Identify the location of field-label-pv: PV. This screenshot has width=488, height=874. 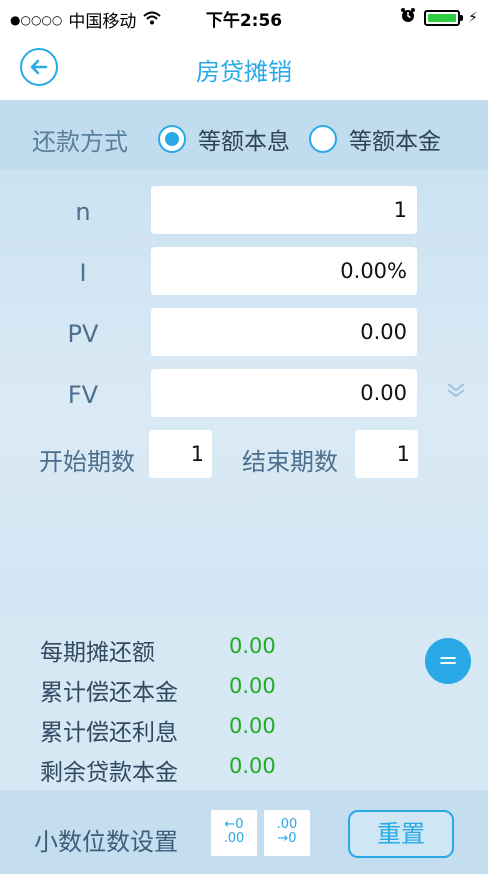
(83, 334).